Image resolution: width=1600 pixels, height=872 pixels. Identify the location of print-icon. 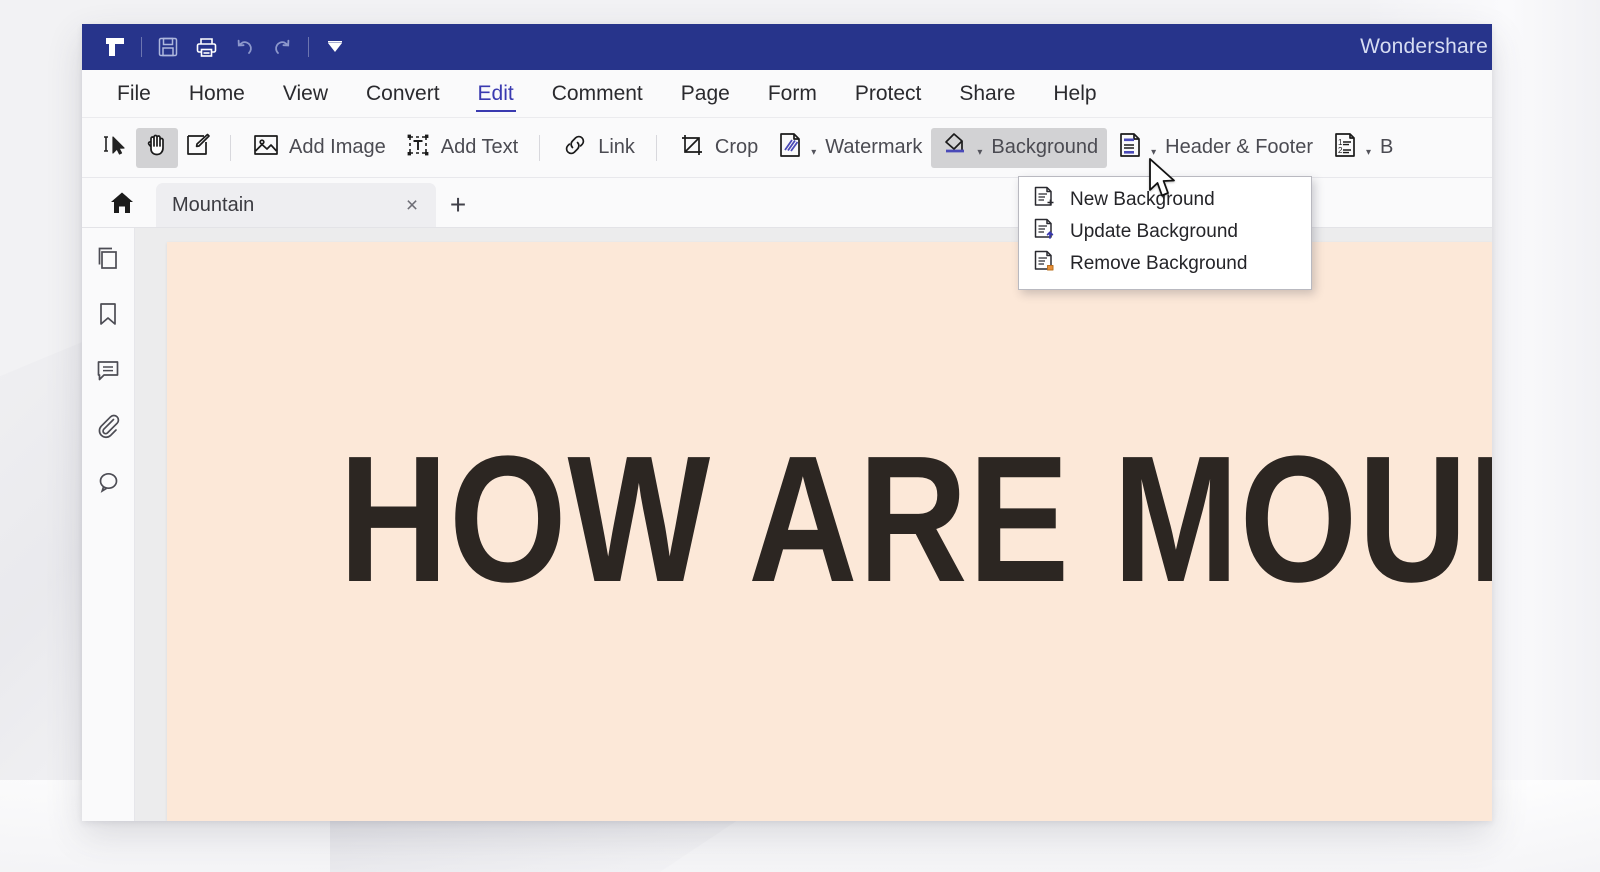
(206, 47).